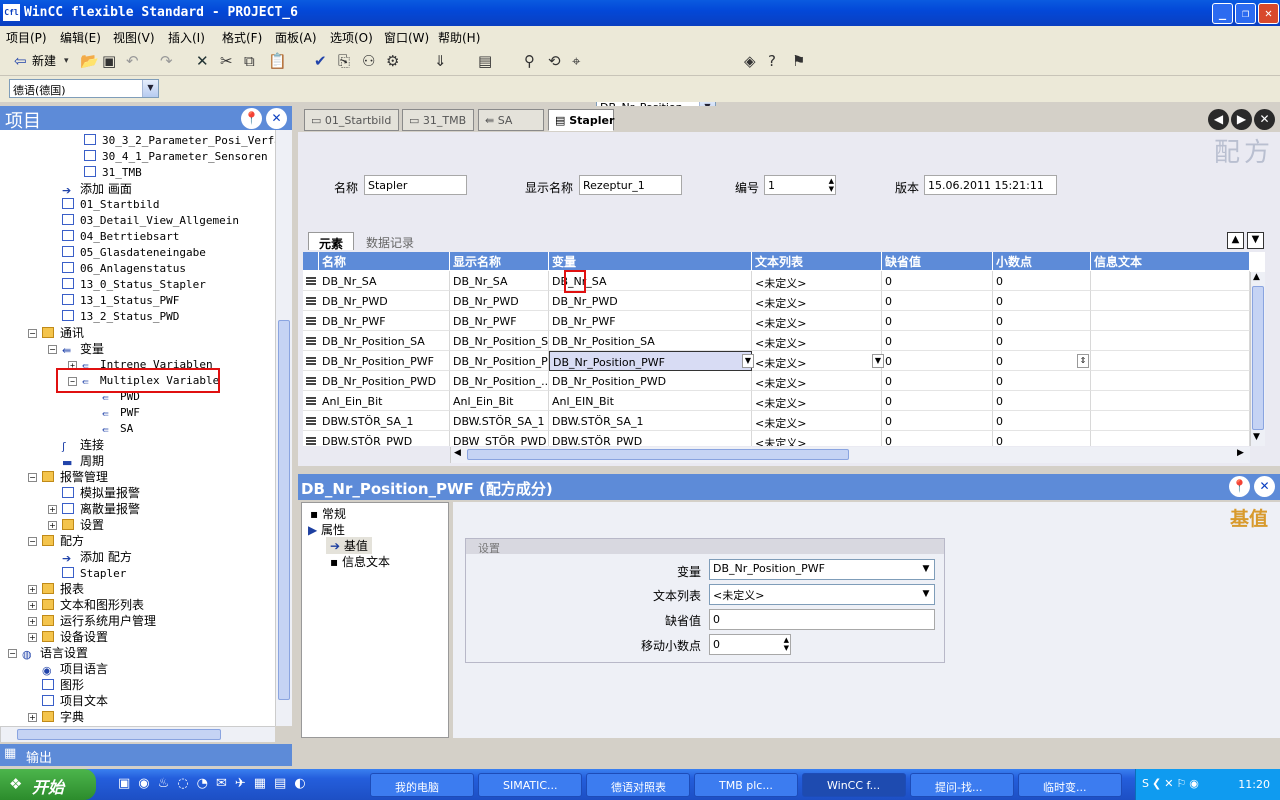 The image size is (1280, 800). What do you see at coordinates (822, 569) in the screenshot?
I see `tag-select: DB_Nr_Position_PWF ▼` at bounding box center [822, 569].